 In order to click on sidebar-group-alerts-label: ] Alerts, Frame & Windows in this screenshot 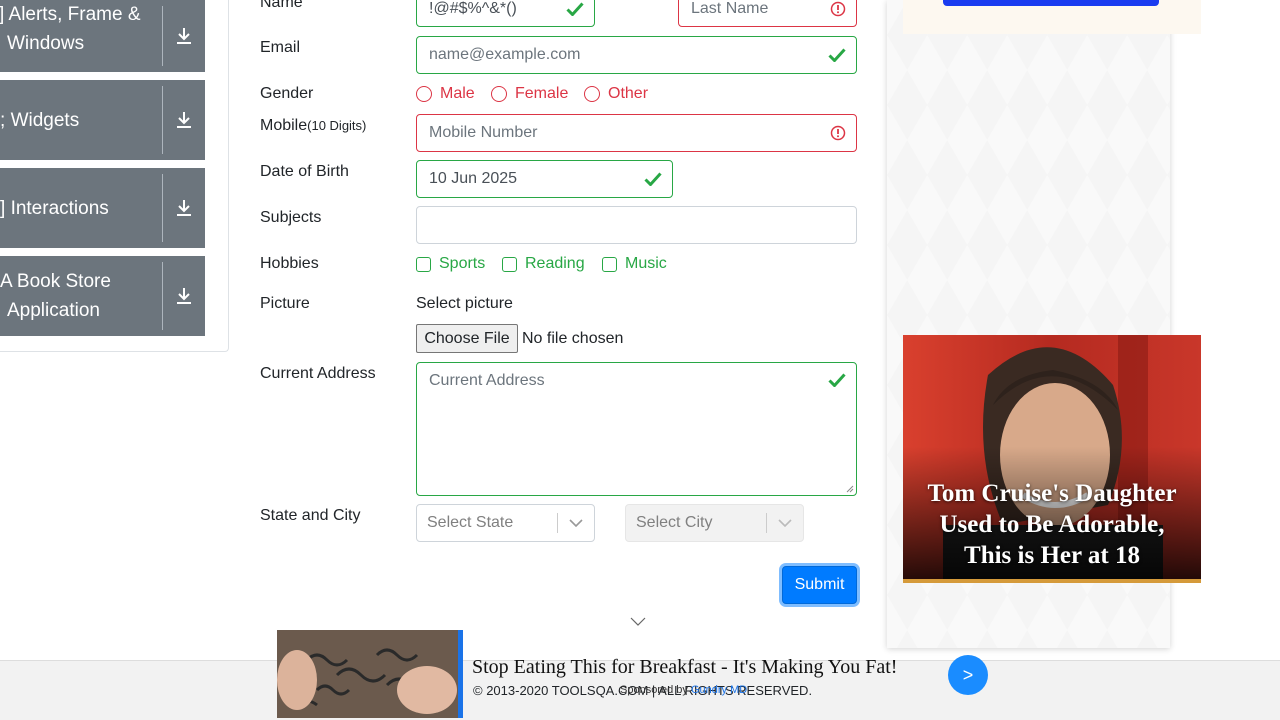, I will do `click(81, 29)`.